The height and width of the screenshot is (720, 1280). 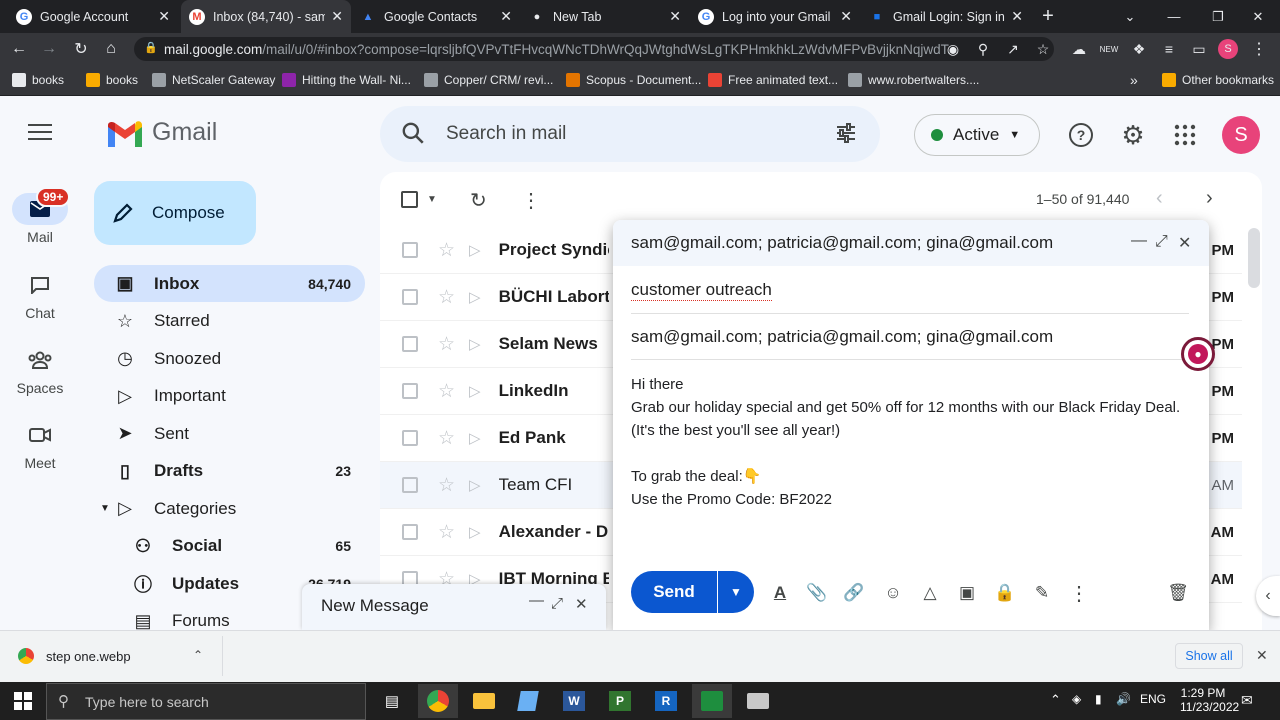 I want to click on formatting-icon: A, so click(x=780, y=593).